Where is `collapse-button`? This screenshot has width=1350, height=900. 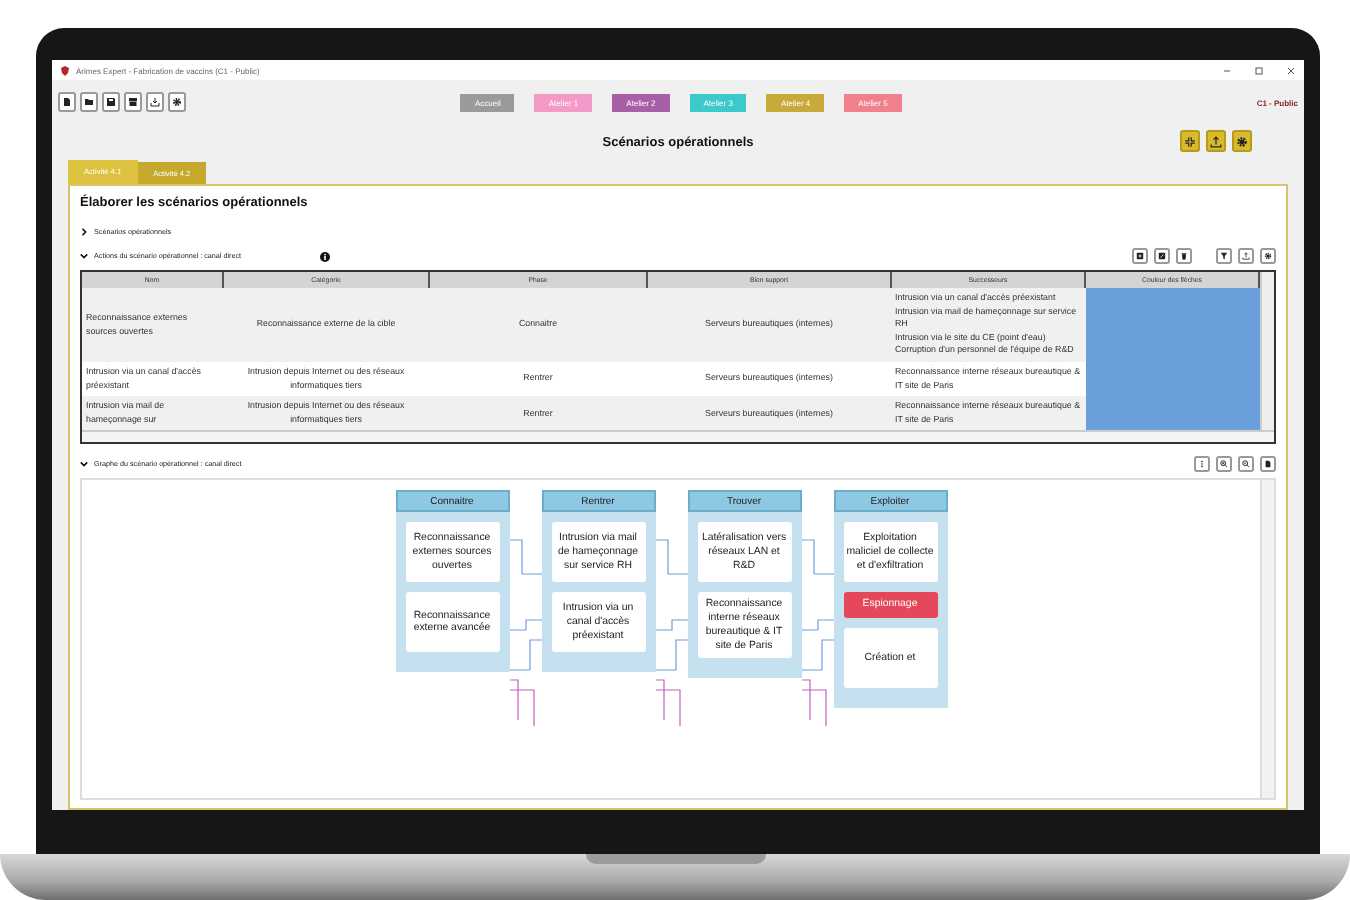 collapse-button is located at coordinates (1190, 141).